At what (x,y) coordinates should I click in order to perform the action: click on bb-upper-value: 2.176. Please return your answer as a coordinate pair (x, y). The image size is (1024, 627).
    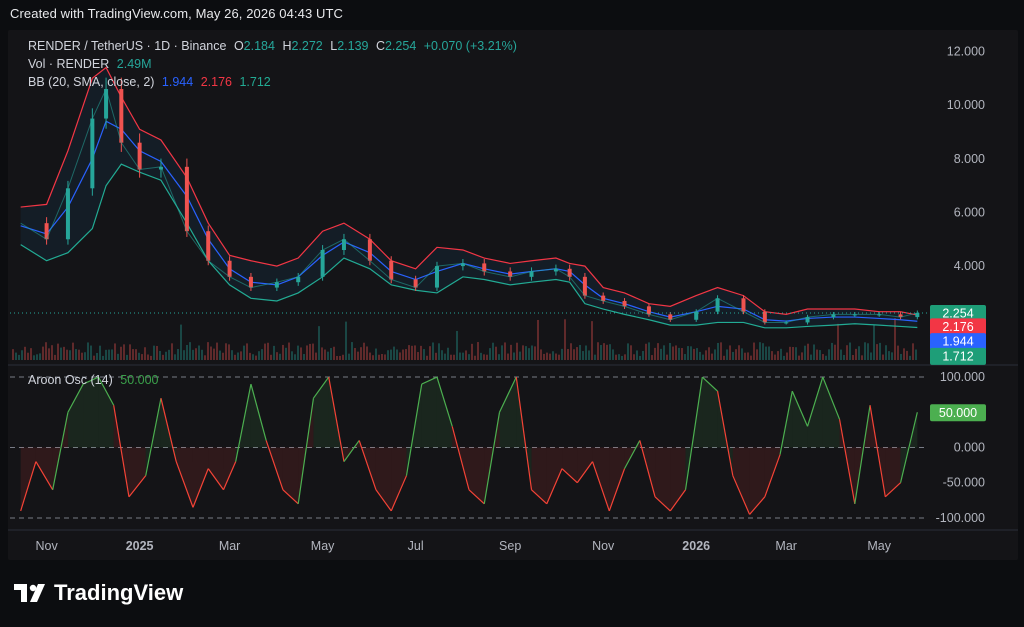
    Looking at the image, I should click on (216, 82).